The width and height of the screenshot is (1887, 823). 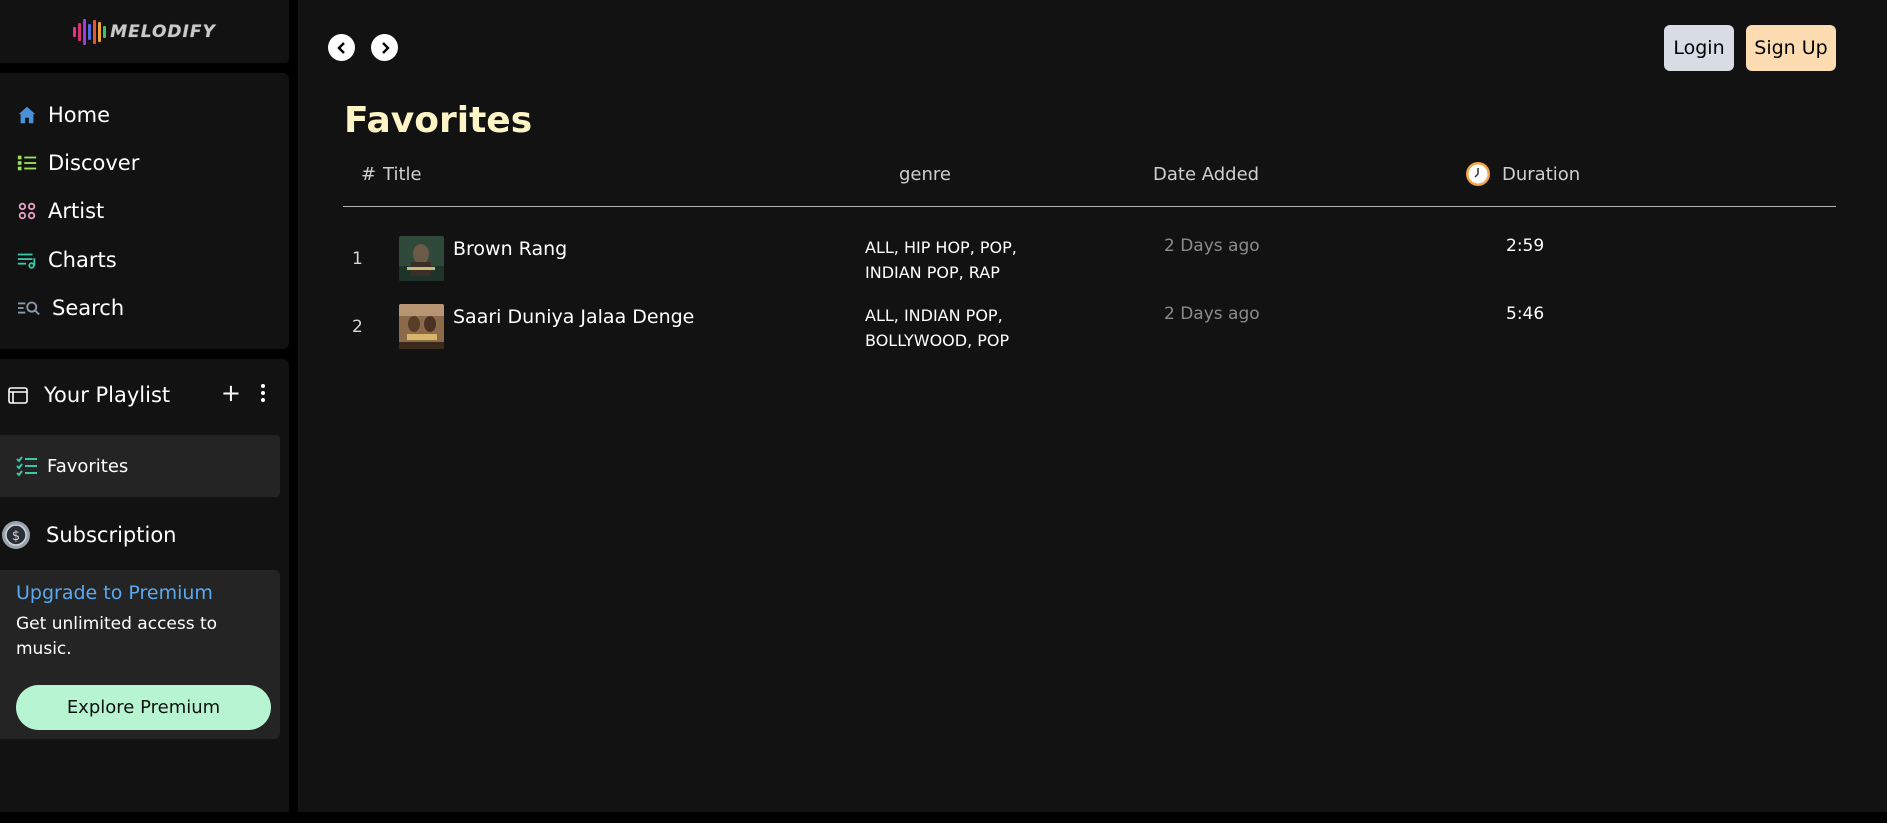 What do you see at coordinates (1699, 48) in the screenshot?
I see `login-button: Login` at bounding box center [1699, 48].